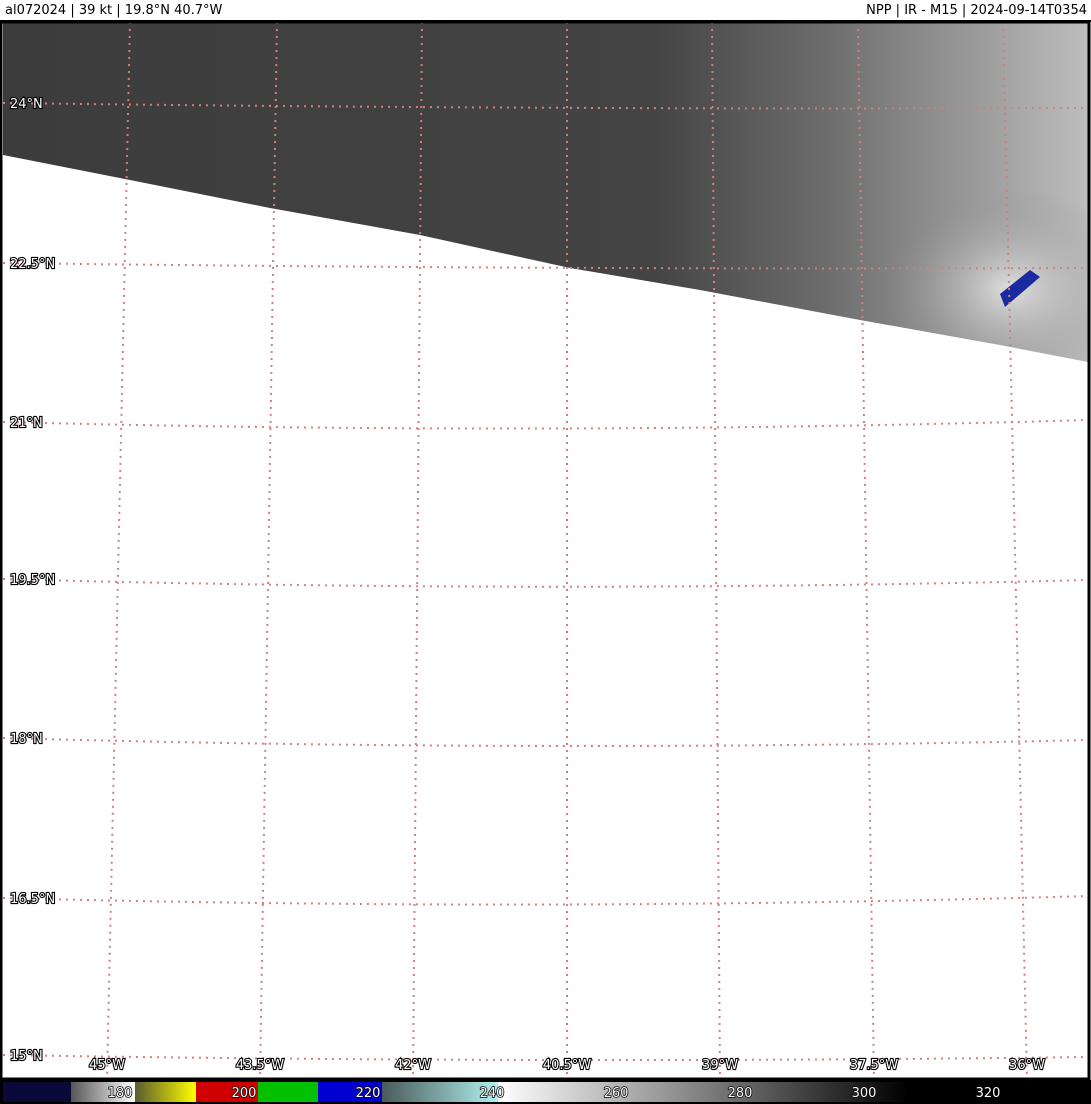  I want to click on colorbar-tick-label: 180, so click(120, 1093).